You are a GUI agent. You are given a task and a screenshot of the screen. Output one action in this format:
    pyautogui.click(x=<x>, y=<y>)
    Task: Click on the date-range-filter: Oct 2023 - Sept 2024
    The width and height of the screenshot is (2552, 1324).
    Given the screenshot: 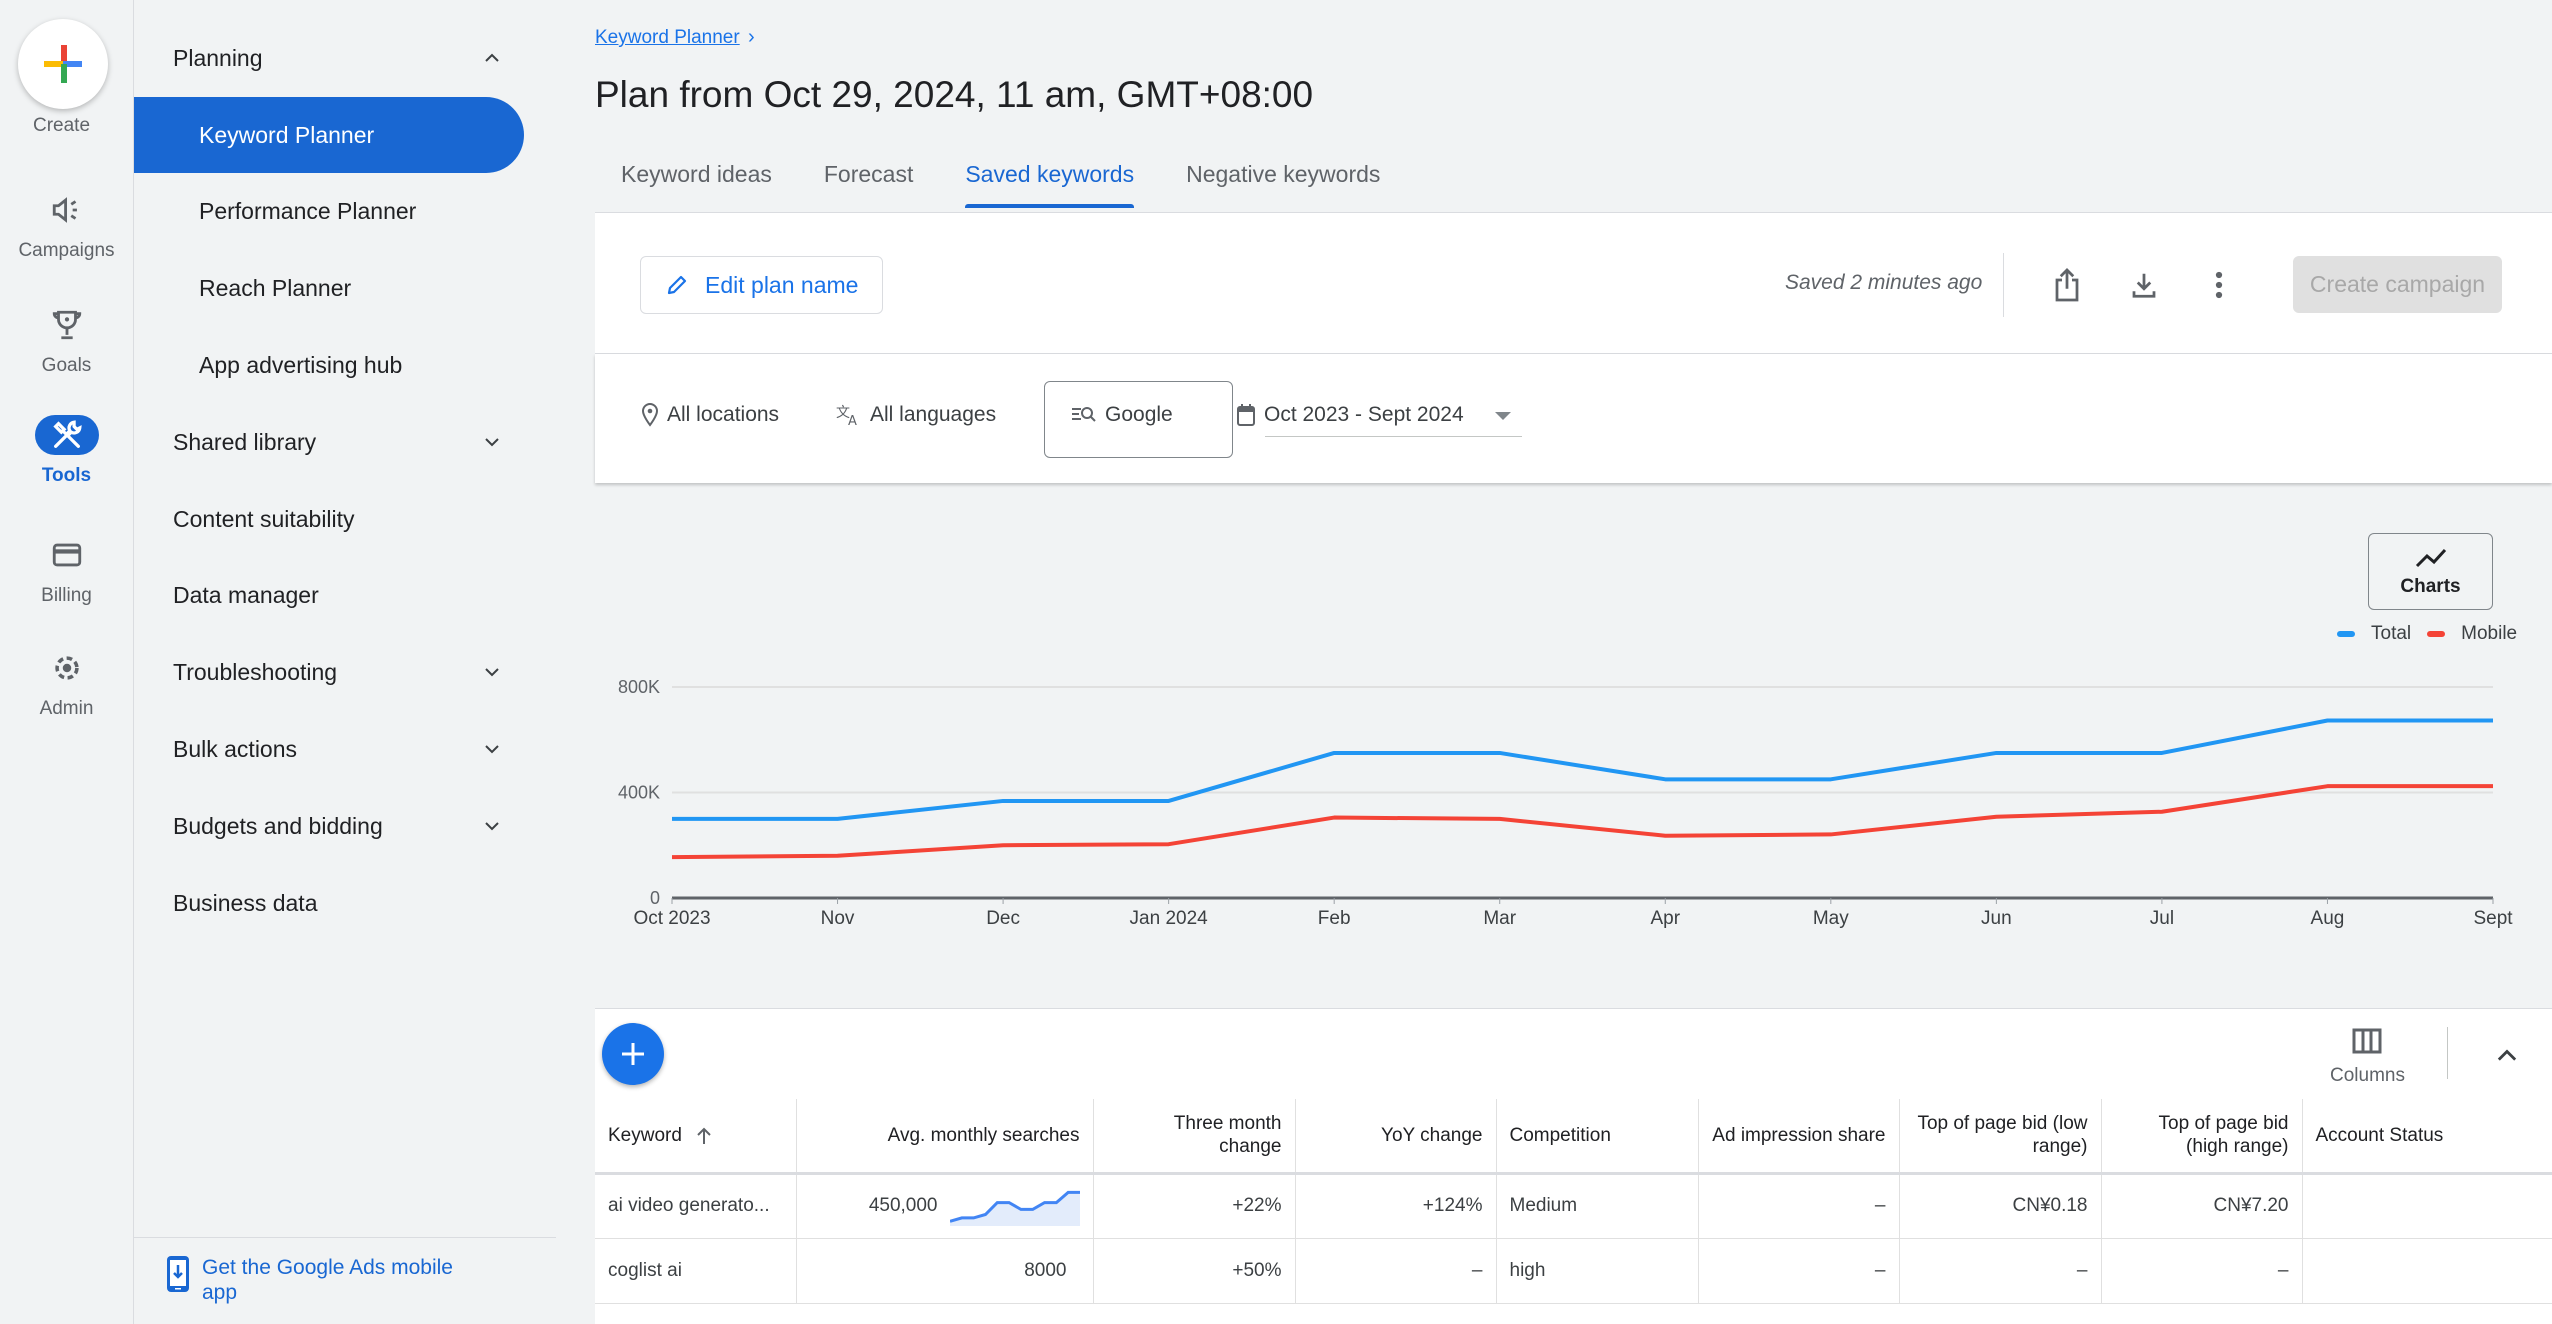 What is the action you would take?
    pyautogui.click(x=1350, y=415)
    